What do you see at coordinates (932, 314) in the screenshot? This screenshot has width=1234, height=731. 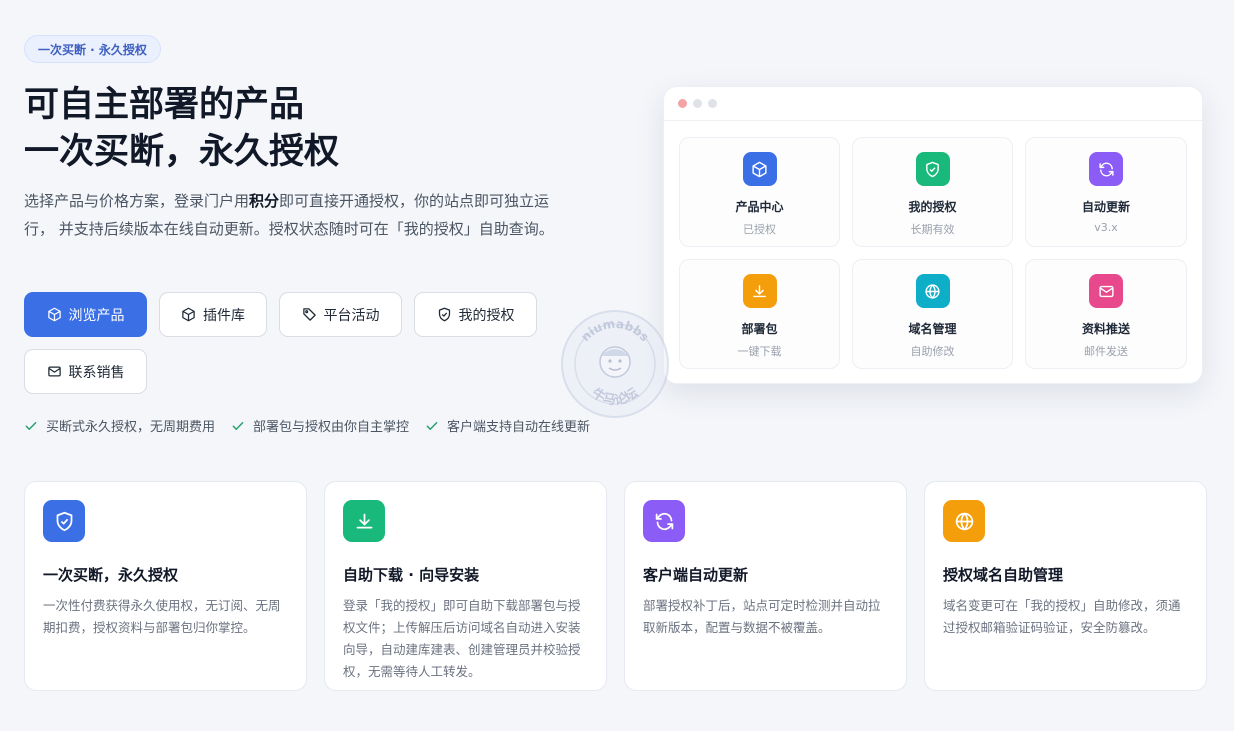 I see `tile-domain-management: 域名管理 自助修改` at bounding box center [932, 314].